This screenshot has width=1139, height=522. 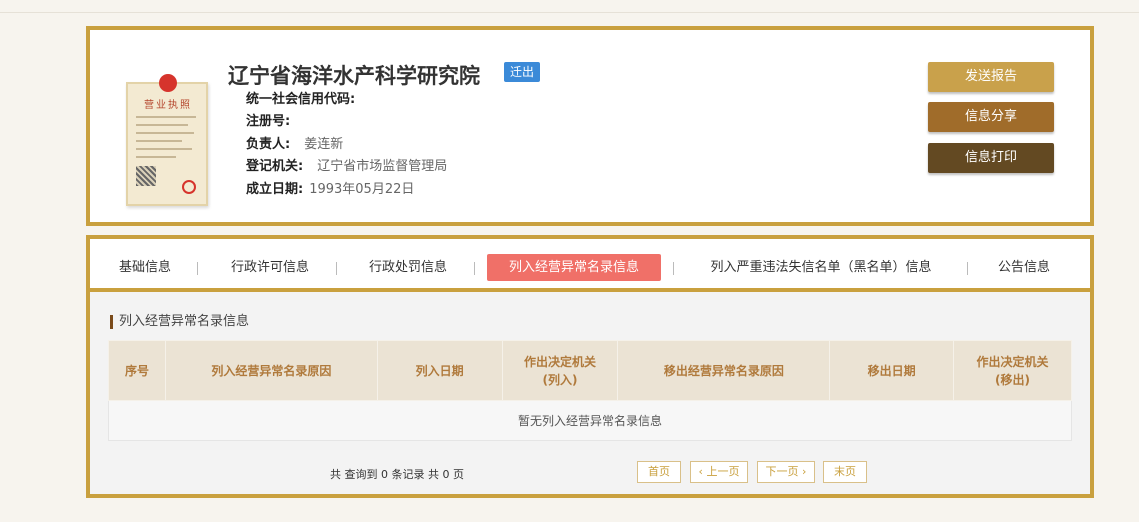 I want to click on legal-rep-value: 姜连新, so click(x=324, y=144).